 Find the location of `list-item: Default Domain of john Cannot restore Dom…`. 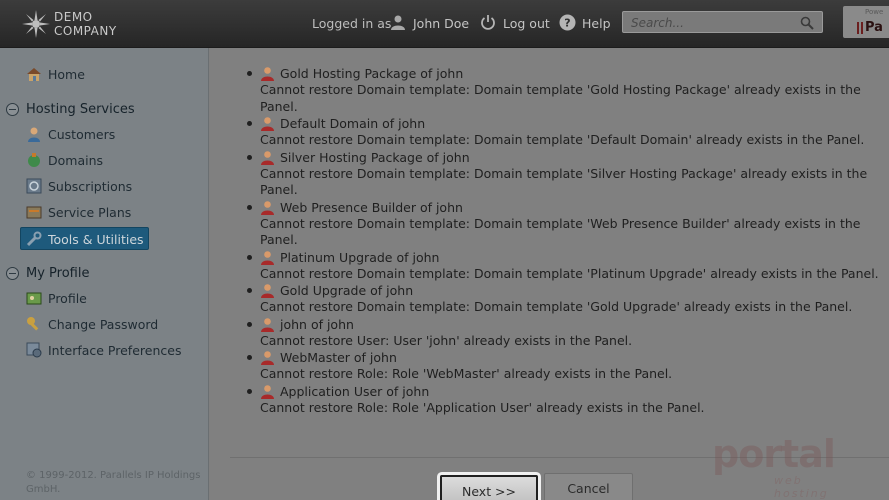

list-item: Default Domain of john Cannot restore Dom… is located at coordinates (563, 132).